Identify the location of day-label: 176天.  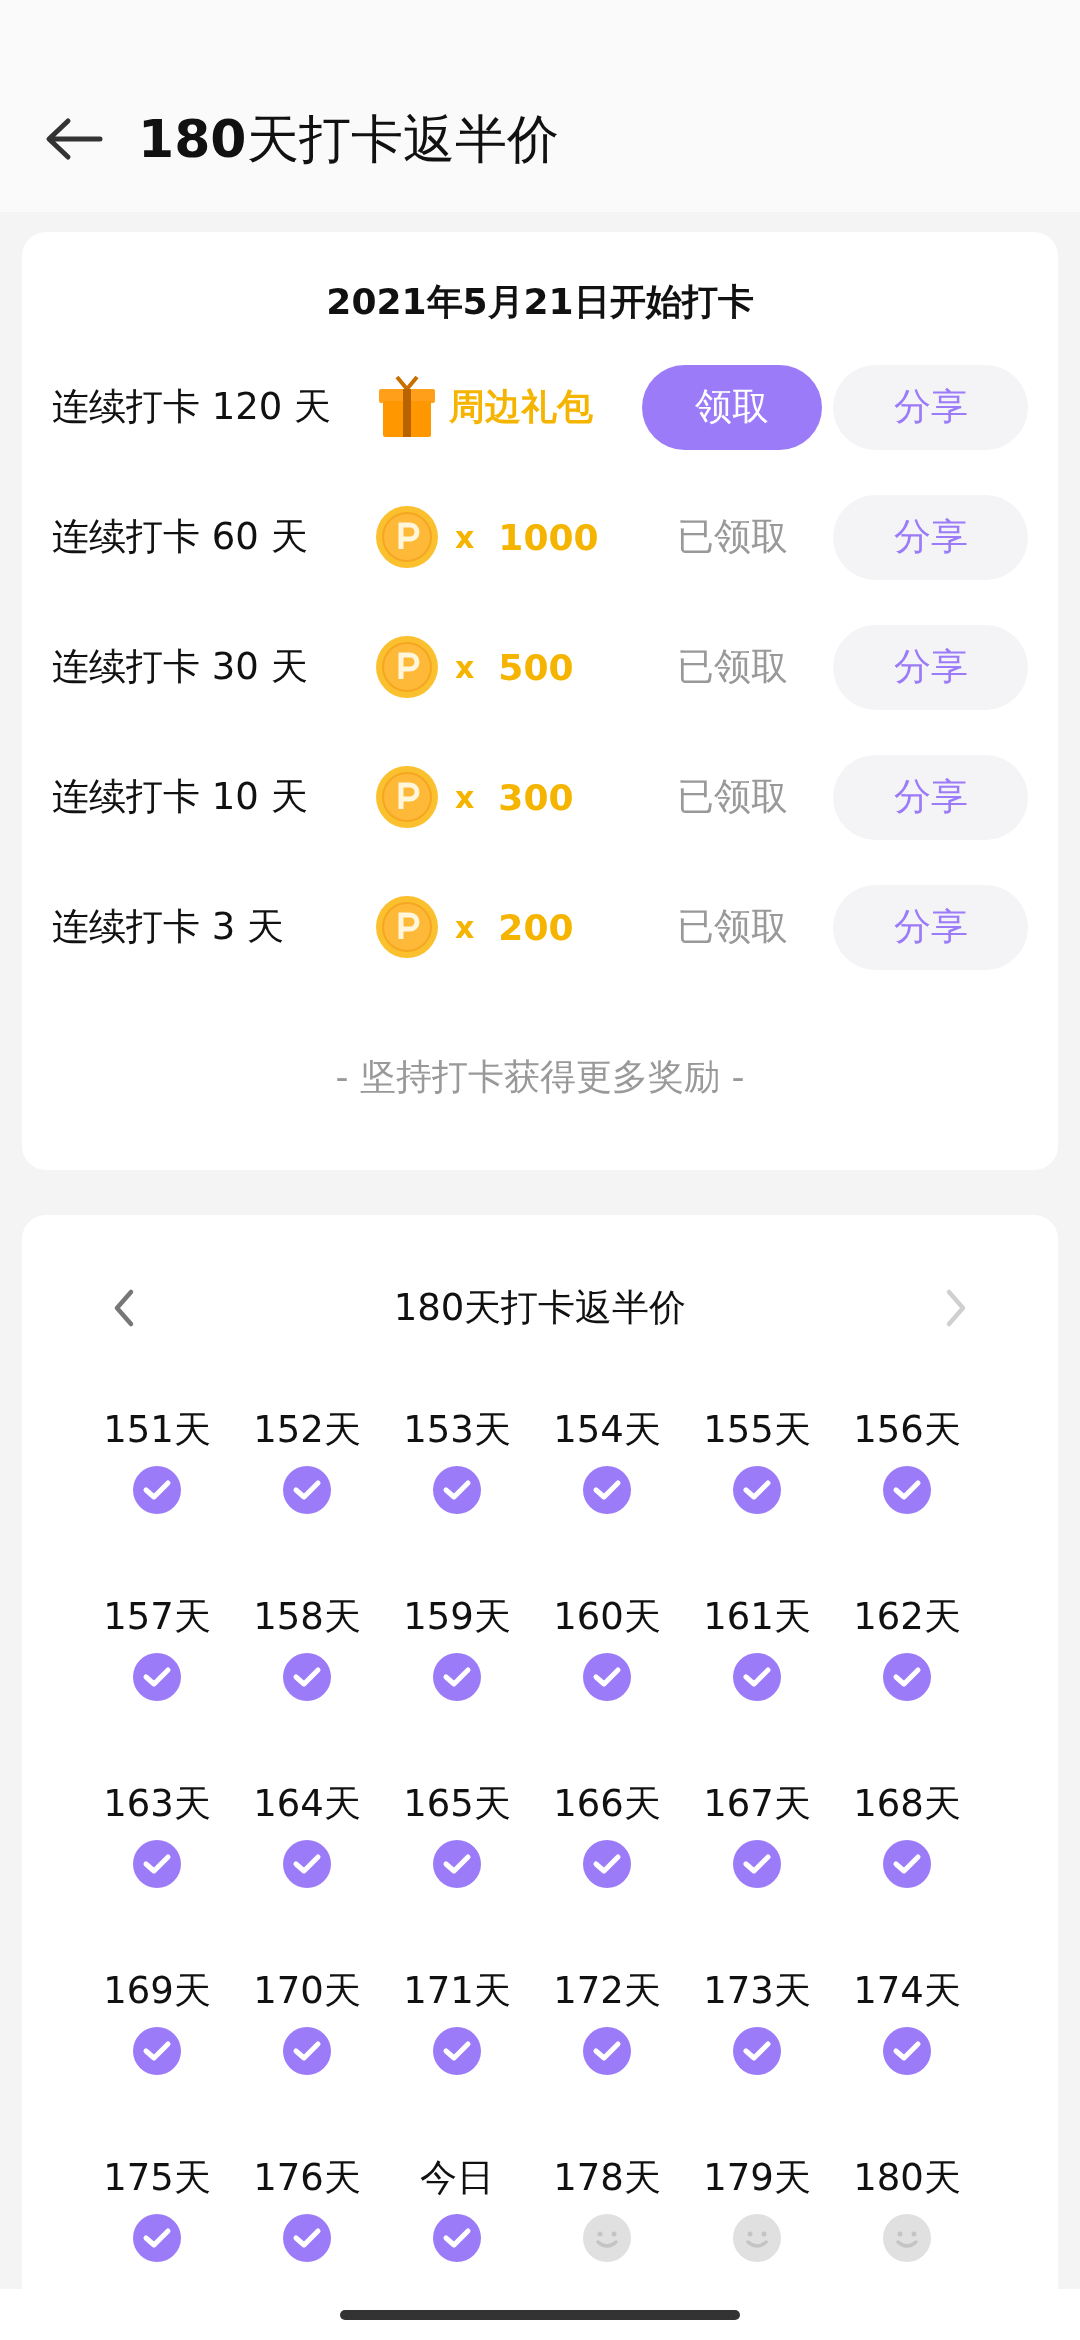
(307, 2178).